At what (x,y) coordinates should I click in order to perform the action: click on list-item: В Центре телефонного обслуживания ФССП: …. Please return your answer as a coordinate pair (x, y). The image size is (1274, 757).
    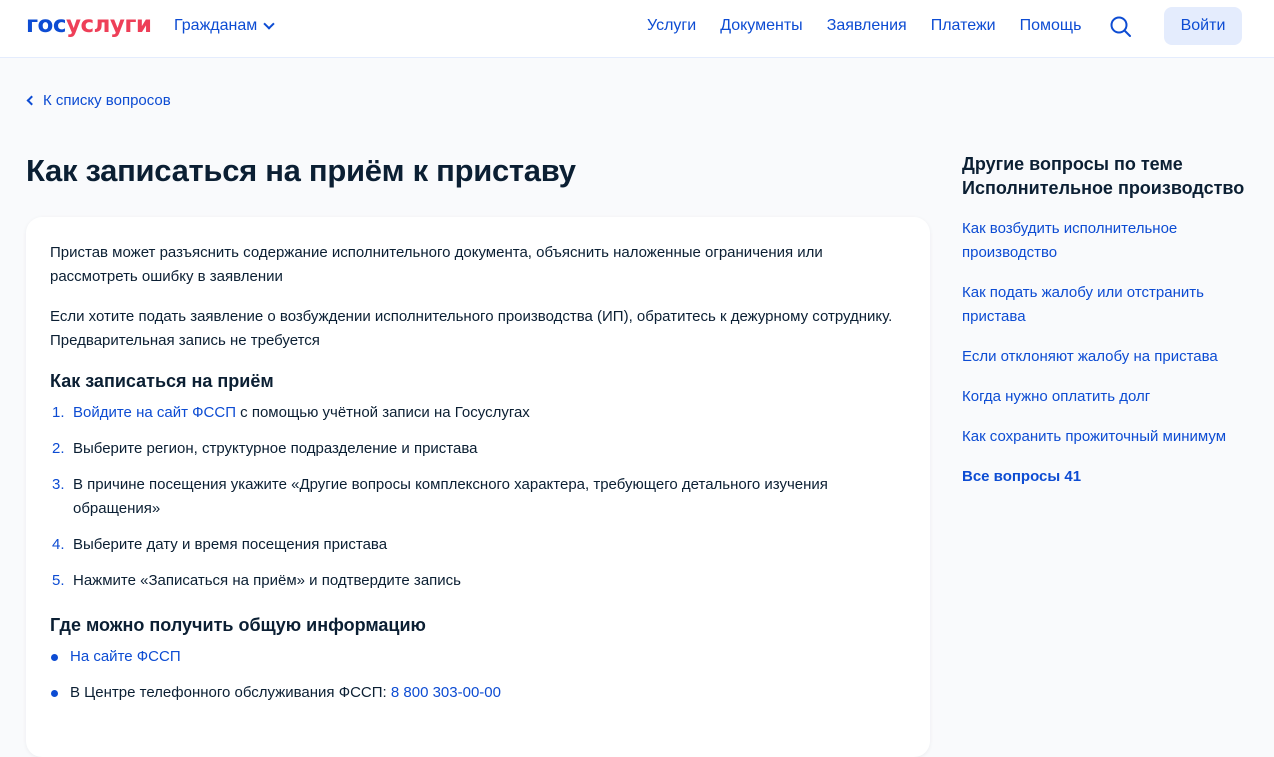
    Looking at the image, I should click on (478, 693).